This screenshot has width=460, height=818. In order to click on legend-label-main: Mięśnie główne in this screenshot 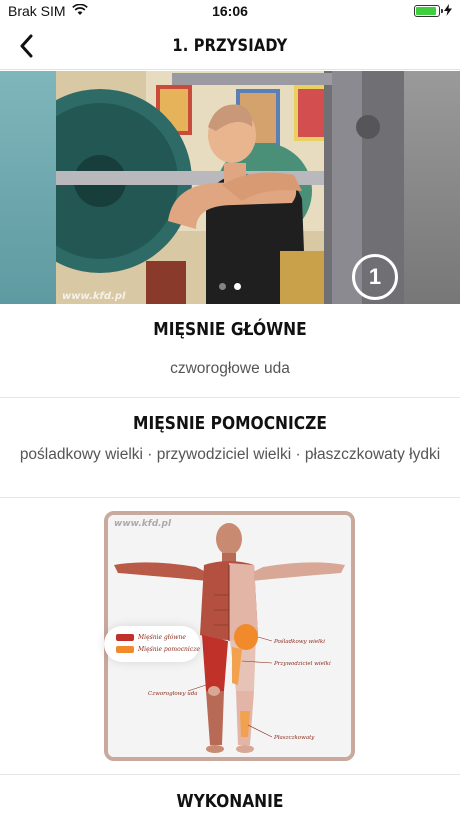, I will do `click(162, 637)`.